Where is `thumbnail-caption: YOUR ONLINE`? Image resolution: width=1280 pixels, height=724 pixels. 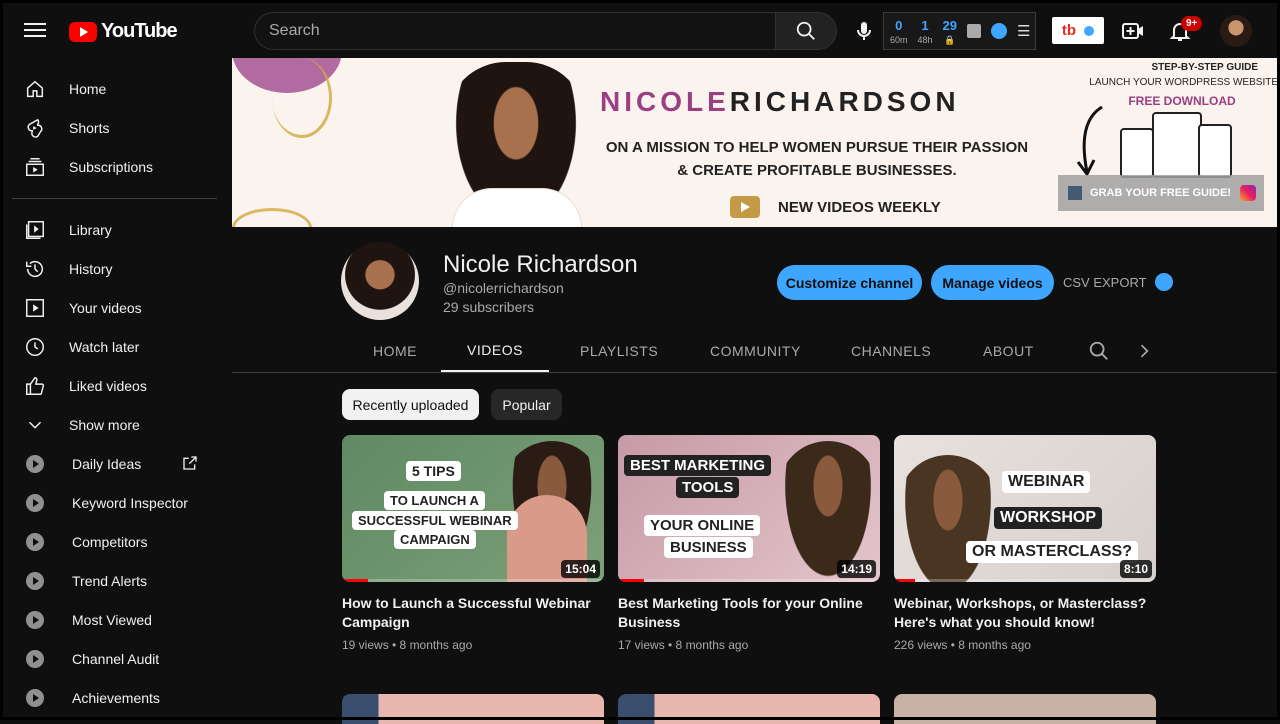
thumbnail-caption: YOUR ONLINE is located at coordinates (702, 525).